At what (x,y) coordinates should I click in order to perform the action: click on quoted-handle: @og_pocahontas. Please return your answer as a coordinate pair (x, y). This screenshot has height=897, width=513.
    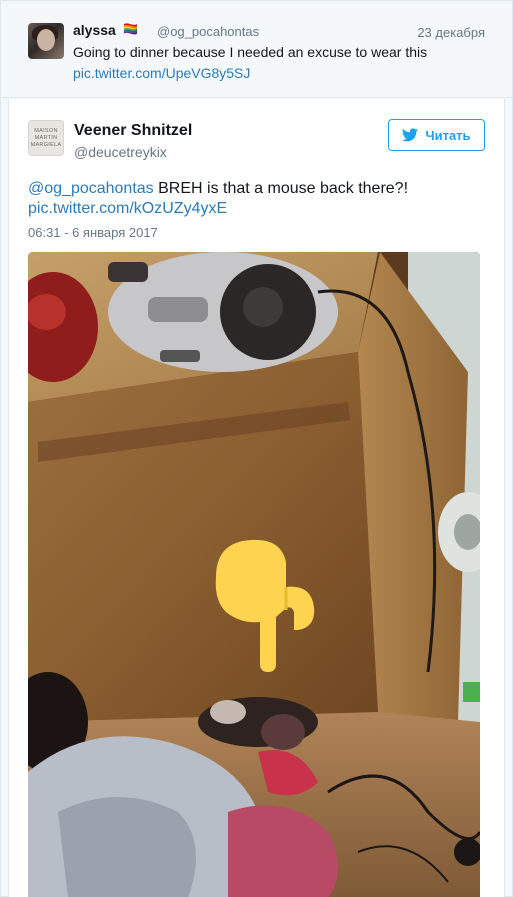
    Looking at the image, I should click on (208, 31).